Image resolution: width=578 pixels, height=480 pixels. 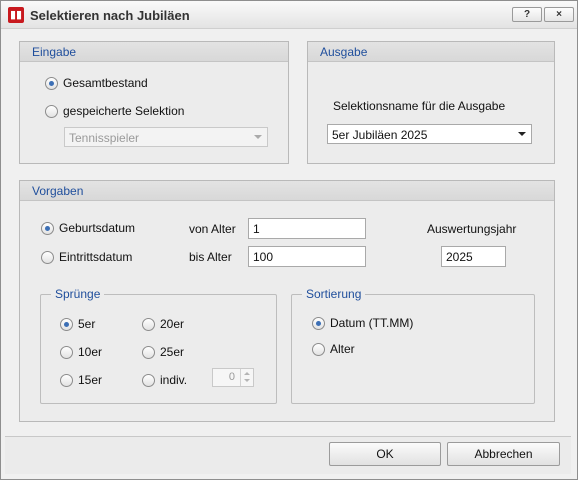 I want to click on radio-20er-label: 20er, so click(x=172, y=324).